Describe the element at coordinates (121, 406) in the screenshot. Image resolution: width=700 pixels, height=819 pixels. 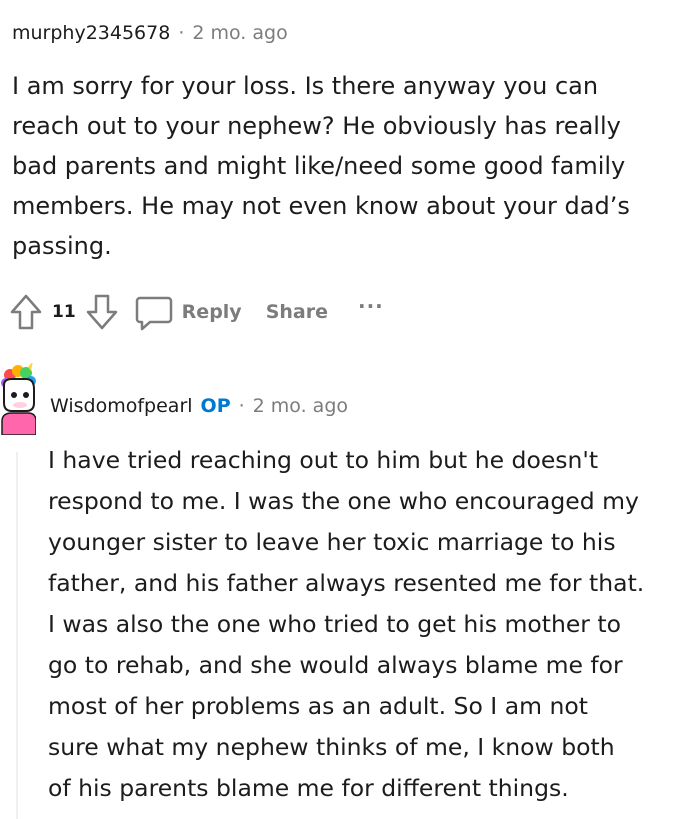
I see `comment-author: Wisdomofpearl` at that location.